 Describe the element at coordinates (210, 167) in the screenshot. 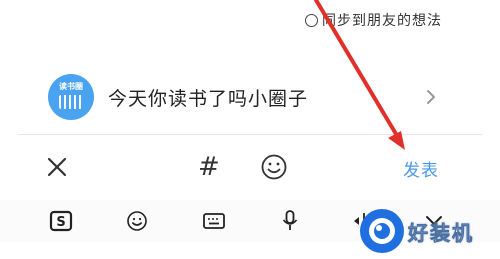

I see `hashtag-icon: #` at that location.